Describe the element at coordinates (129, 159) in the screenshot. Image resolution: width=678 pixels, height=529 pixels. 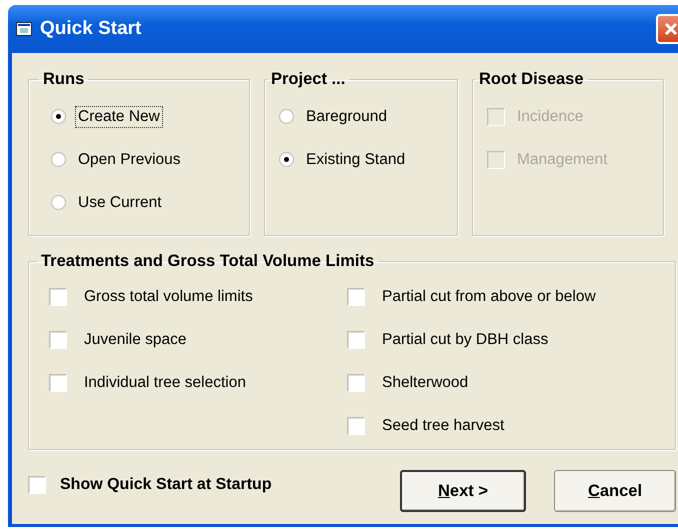
I see `option-label: Open Previous` at that location.